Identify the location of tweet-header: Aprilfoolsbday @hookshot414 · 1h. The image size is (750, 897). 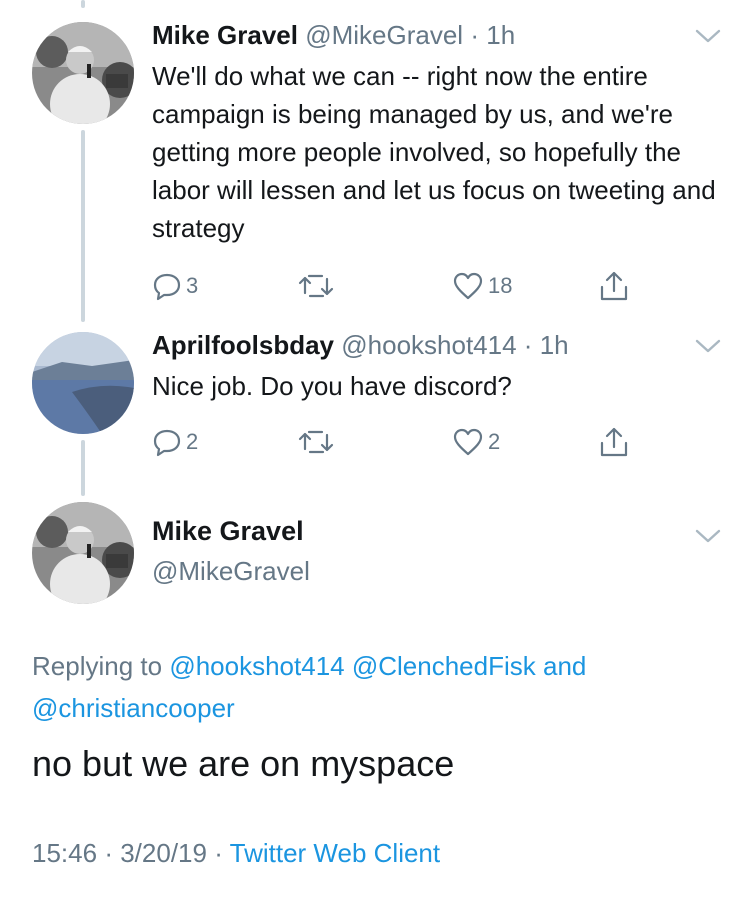
(360, 345).